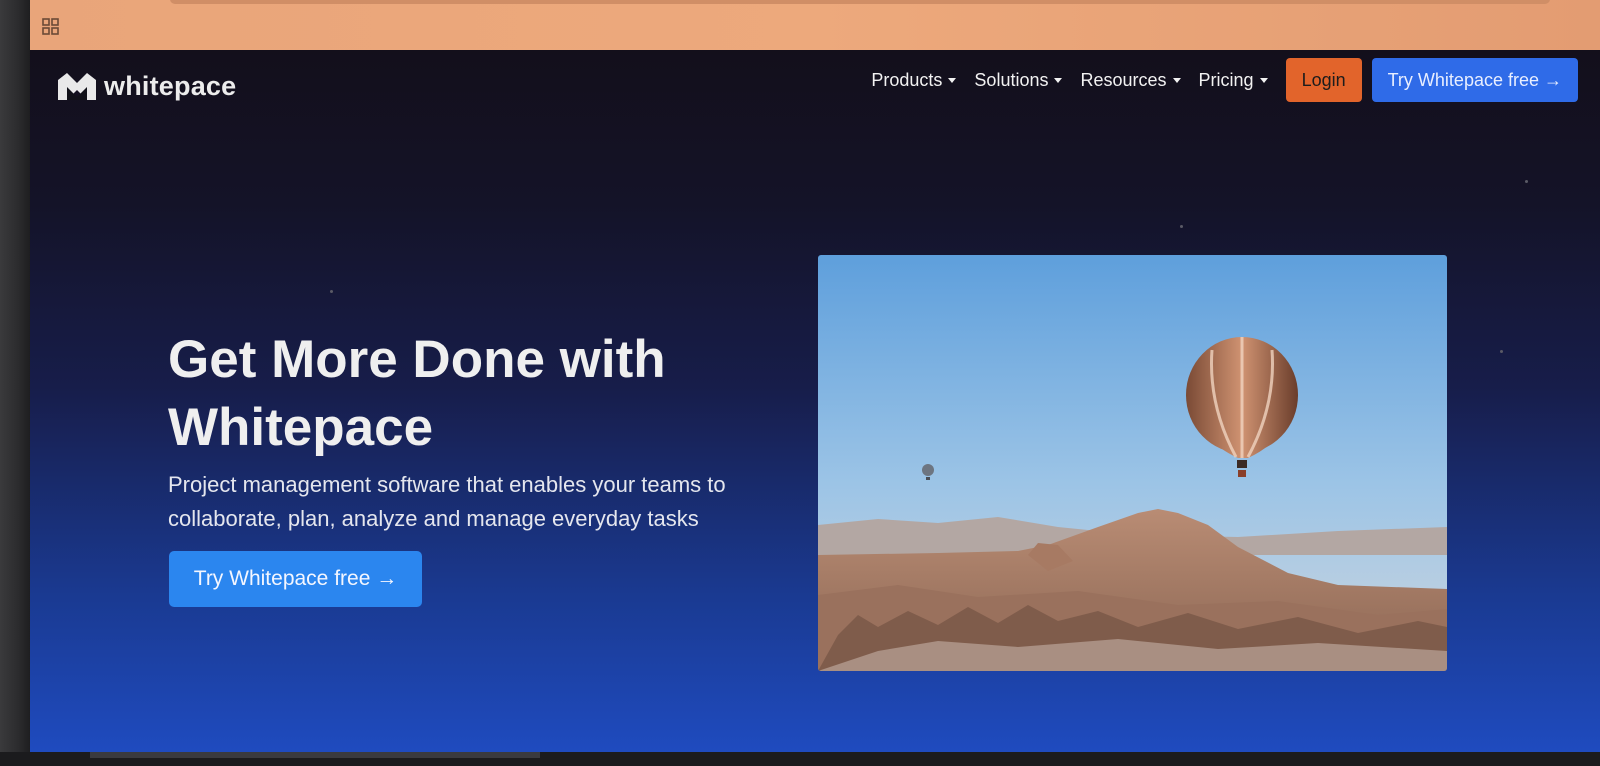 Image resolution: width=1600 pixels, height=766 pixels. I want to click on nav-item-pricing: Pricing, so click(1233, 80).